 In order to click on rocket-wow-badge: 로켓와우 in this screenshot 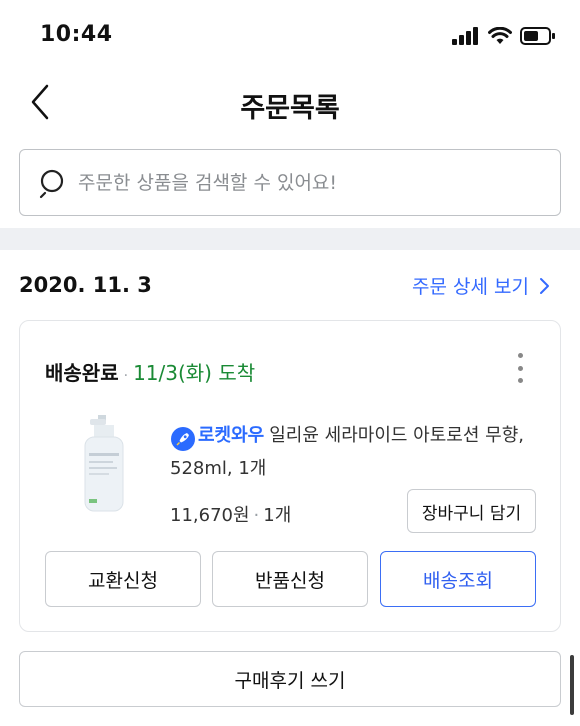, I will do `click(217, 435)`.